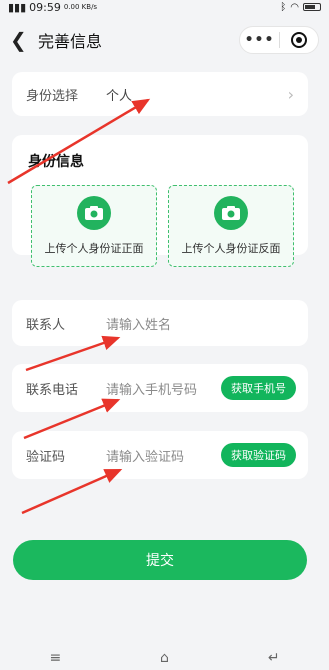  Describe the element at coordinates (56, 162) in the screenshot. I see `identity-info-title: 身份信息` at that location.